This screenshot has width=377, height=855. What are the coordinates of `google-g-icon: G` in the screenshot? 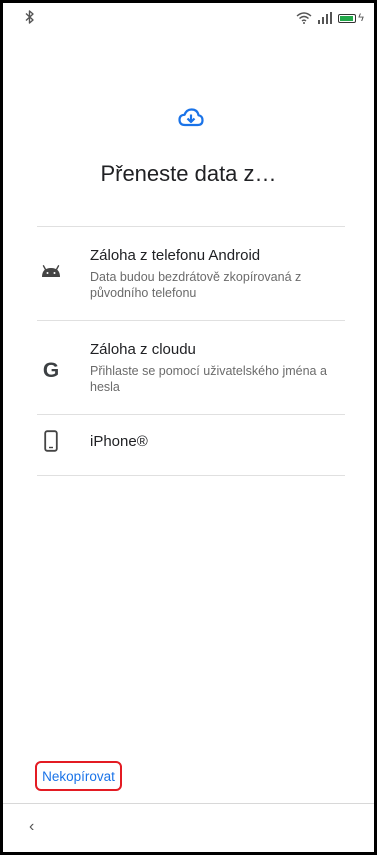 It's located at (51, 370).